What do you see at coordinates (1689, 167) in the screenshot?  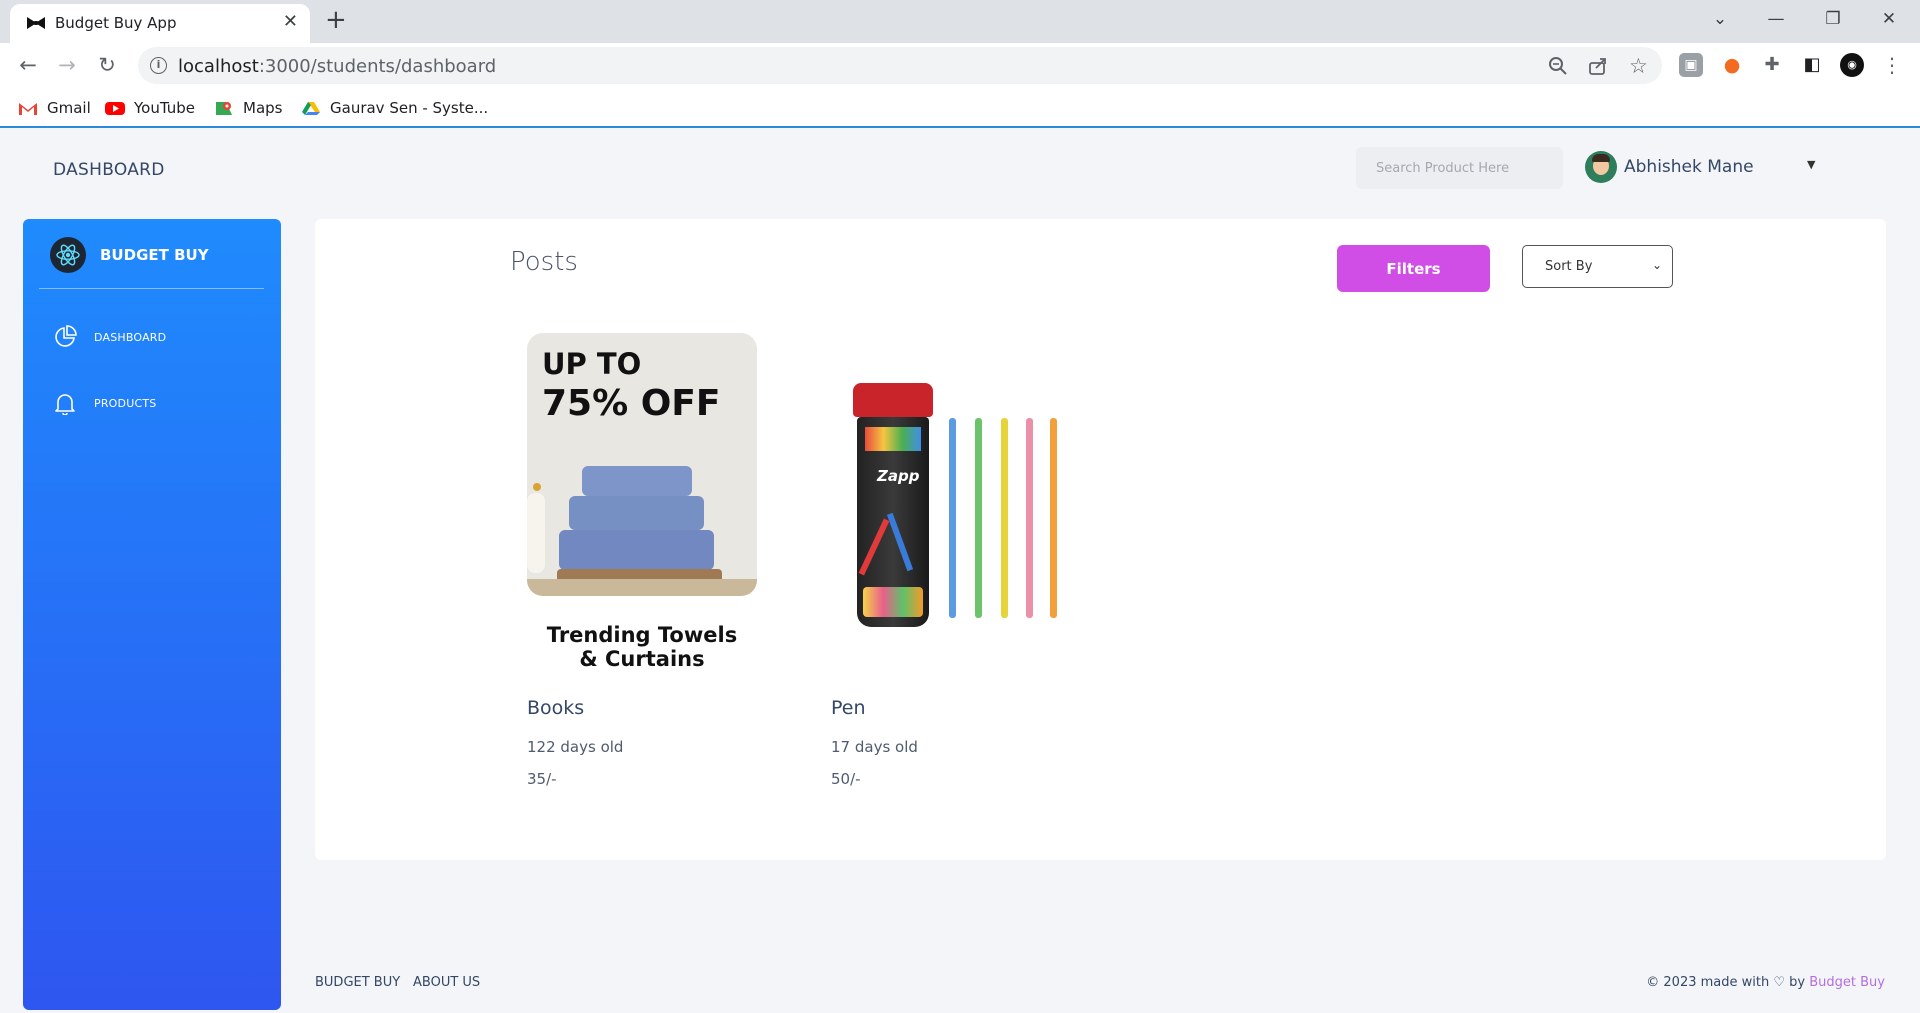 I see `user-name: Abhishek Mane` at bounding box center [1689, 167].